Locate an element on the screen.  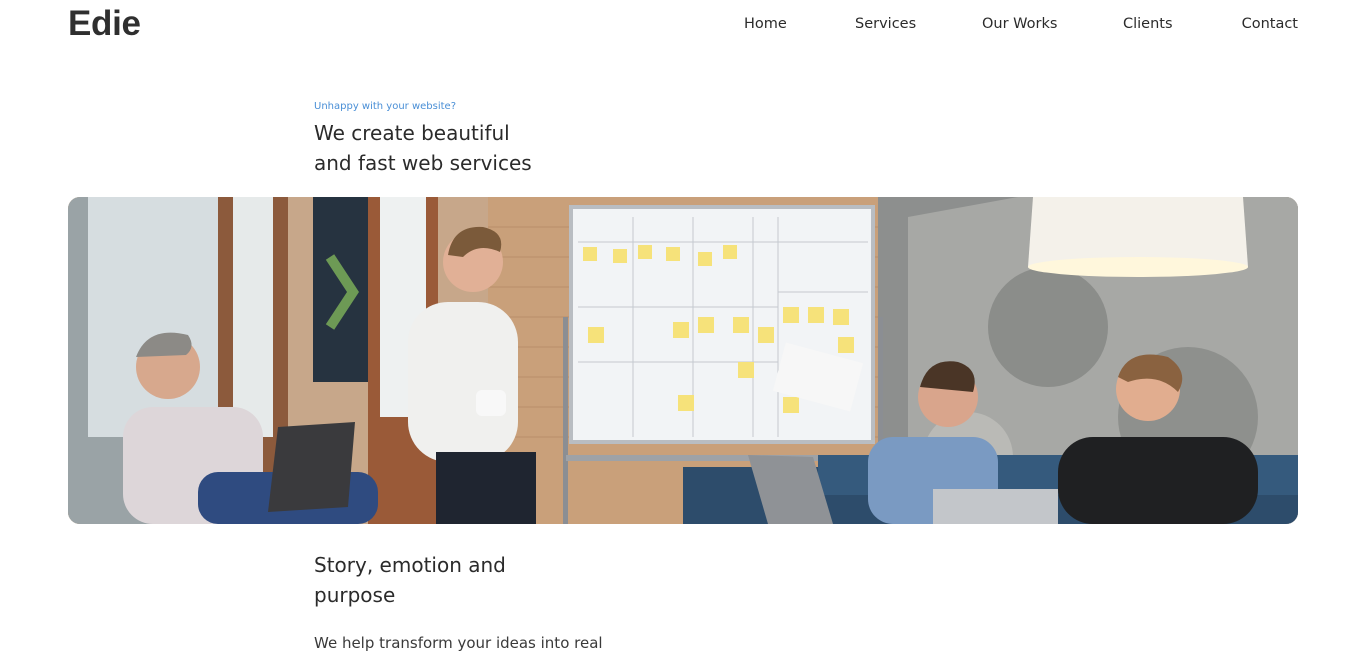
nav-link-contact: Contact is located at coordinates (1270, 24).